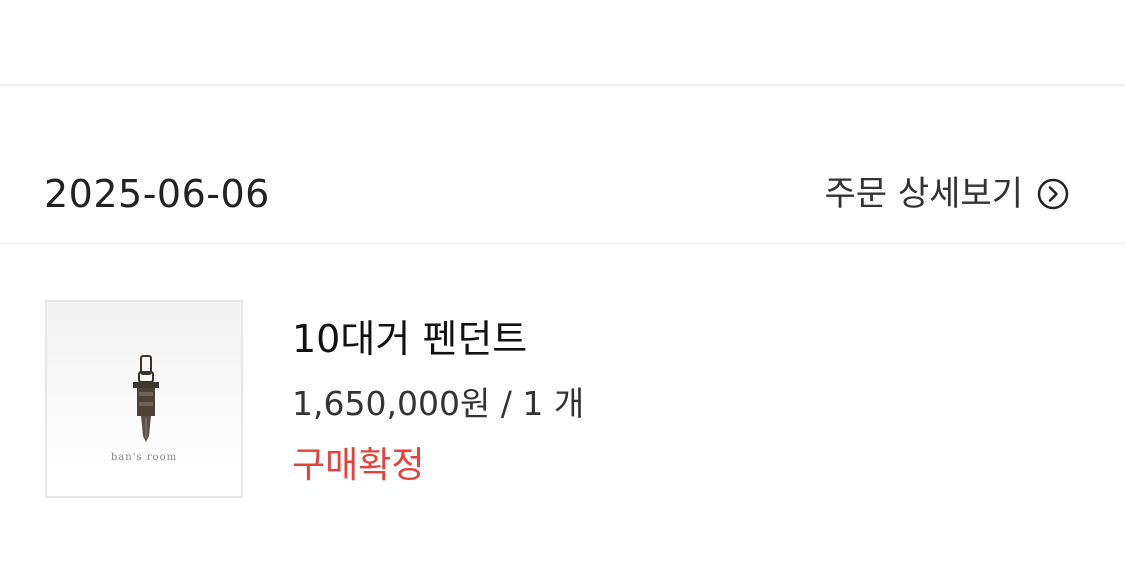  I want to click on order-detail-label: 주문 상세보기, so click(924, 194).